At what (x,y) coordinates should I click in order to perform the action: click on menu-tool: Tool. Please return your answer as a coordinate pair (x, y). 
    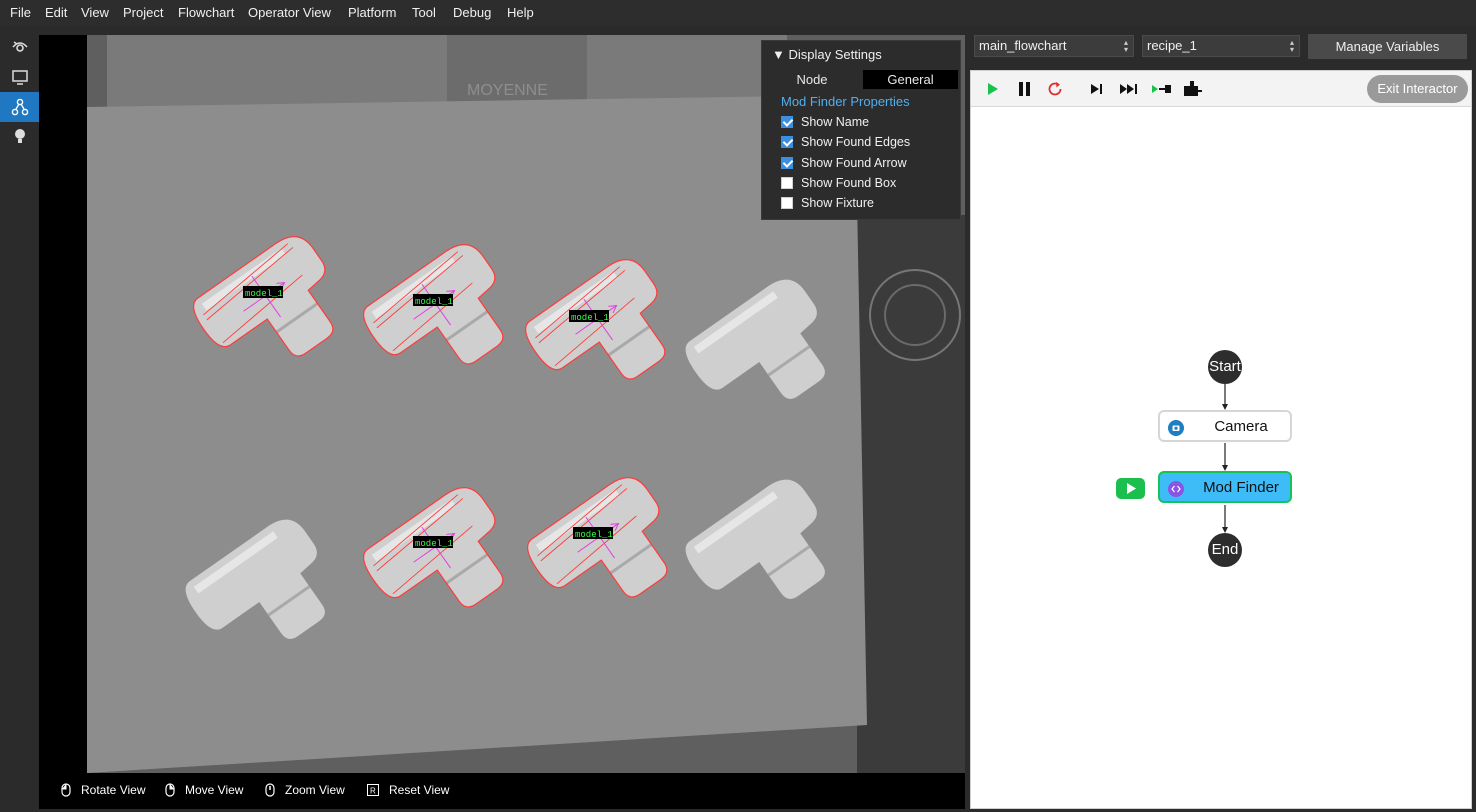
    Looking at the image, I should click on (424, 12).